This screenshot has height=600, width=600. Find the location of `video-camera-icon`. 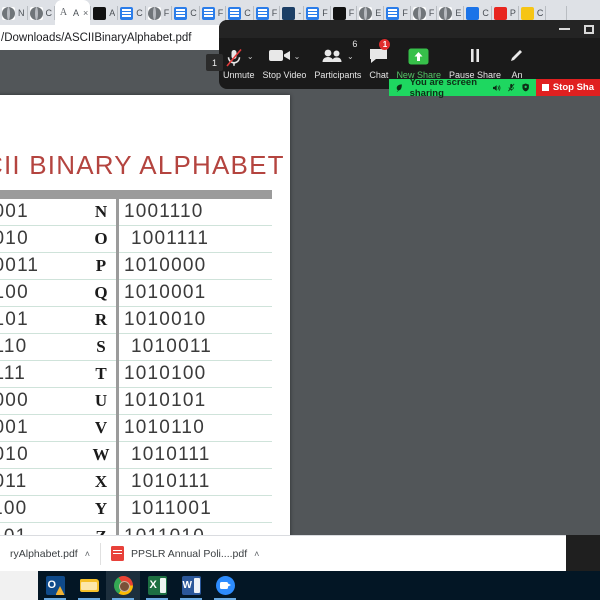

video-camera-icon is located at coordinates (279, 56).